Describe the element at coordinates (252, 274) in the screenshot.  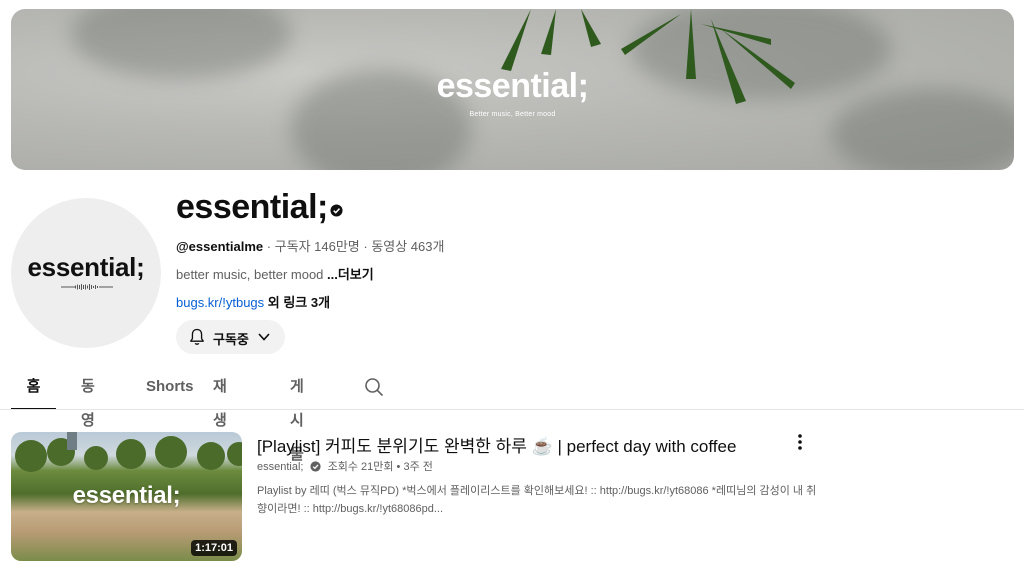
I see `description-text: better music, better mood` at that location.